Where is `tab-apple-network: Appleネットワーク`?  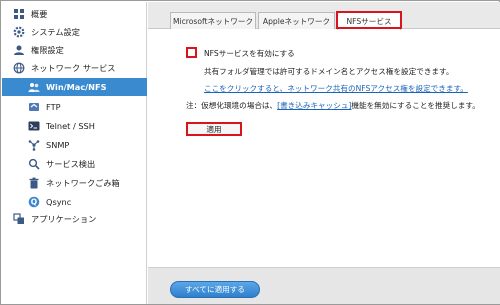
tab-apple-network: Appleネットワーク is located at coordinates (296, 20).